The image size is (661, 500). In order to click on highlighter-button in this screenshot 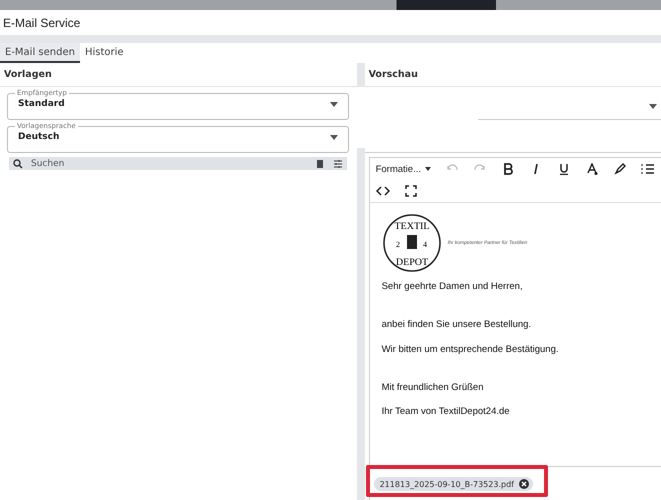, I will do `click(620, 169)`.